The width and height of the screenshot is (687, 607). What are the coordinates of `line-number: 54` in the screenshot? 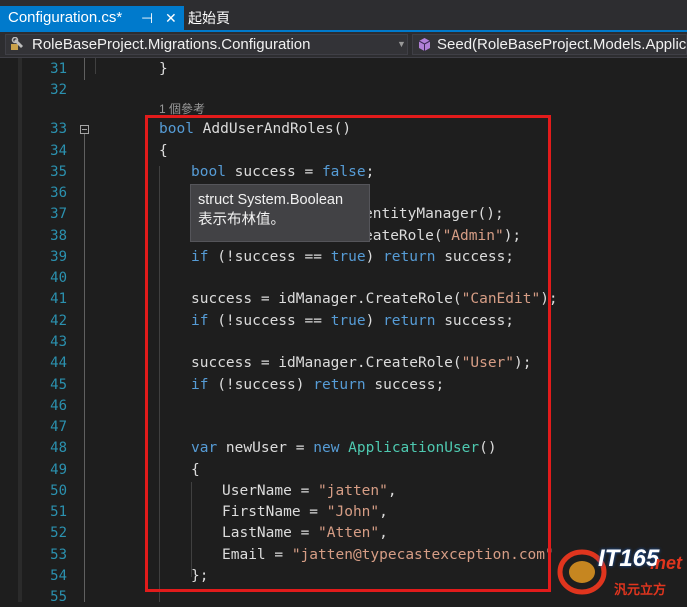 It's located at (58, 576).